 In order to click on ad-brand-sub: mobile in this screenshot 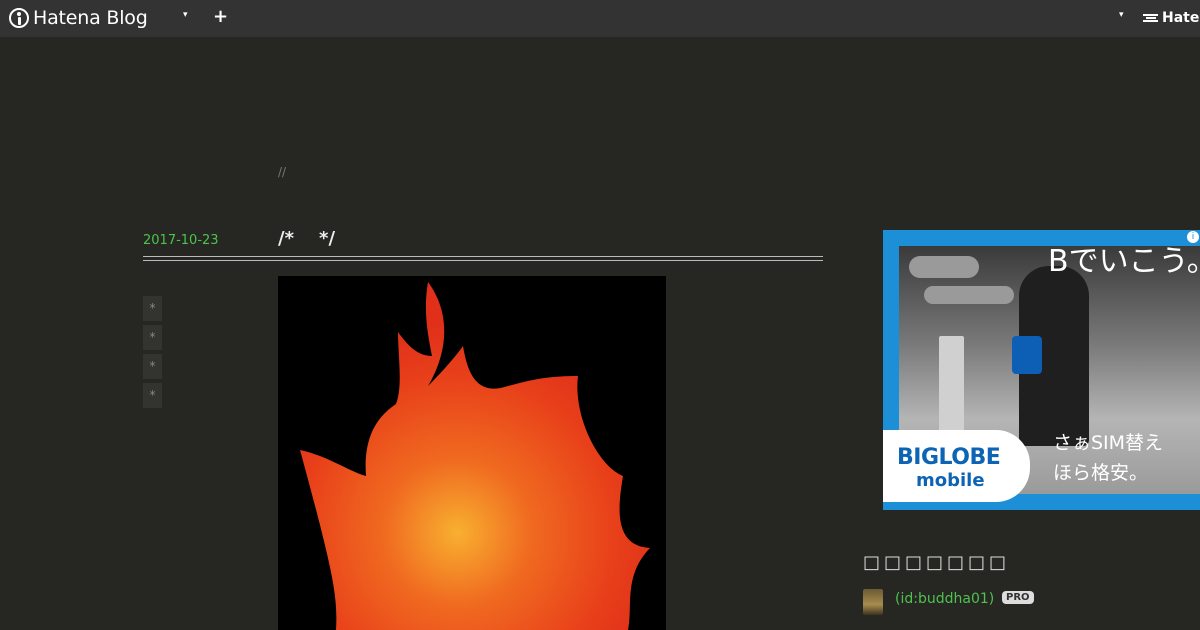, I will do `click(950, 480)`.